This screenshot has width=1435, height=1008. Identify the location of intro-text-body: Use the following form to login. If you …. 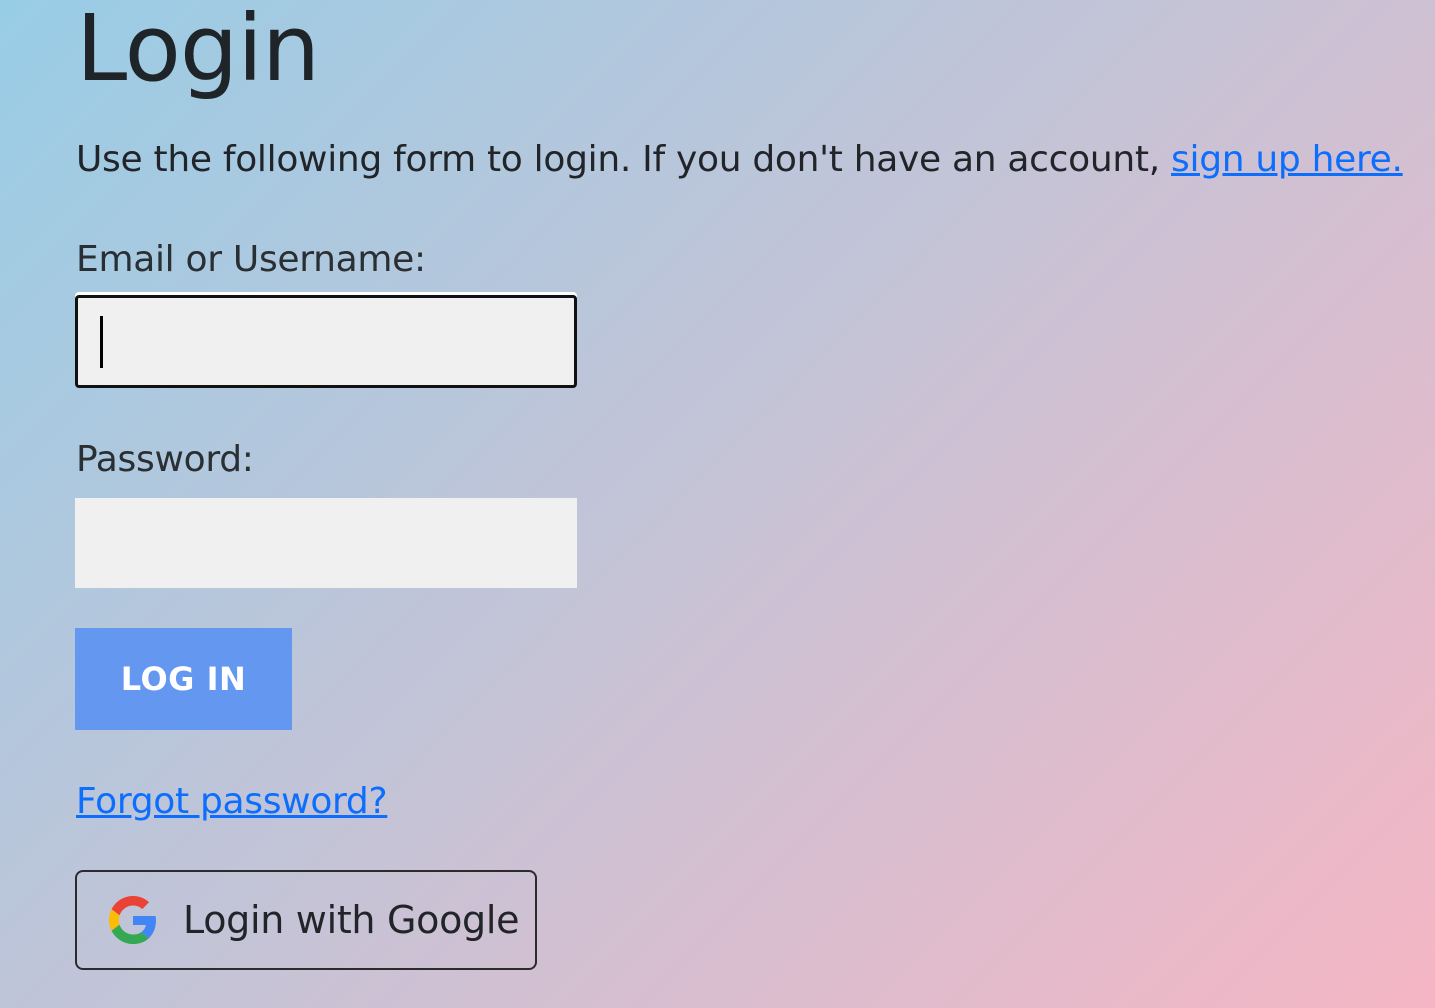
(624, 159).